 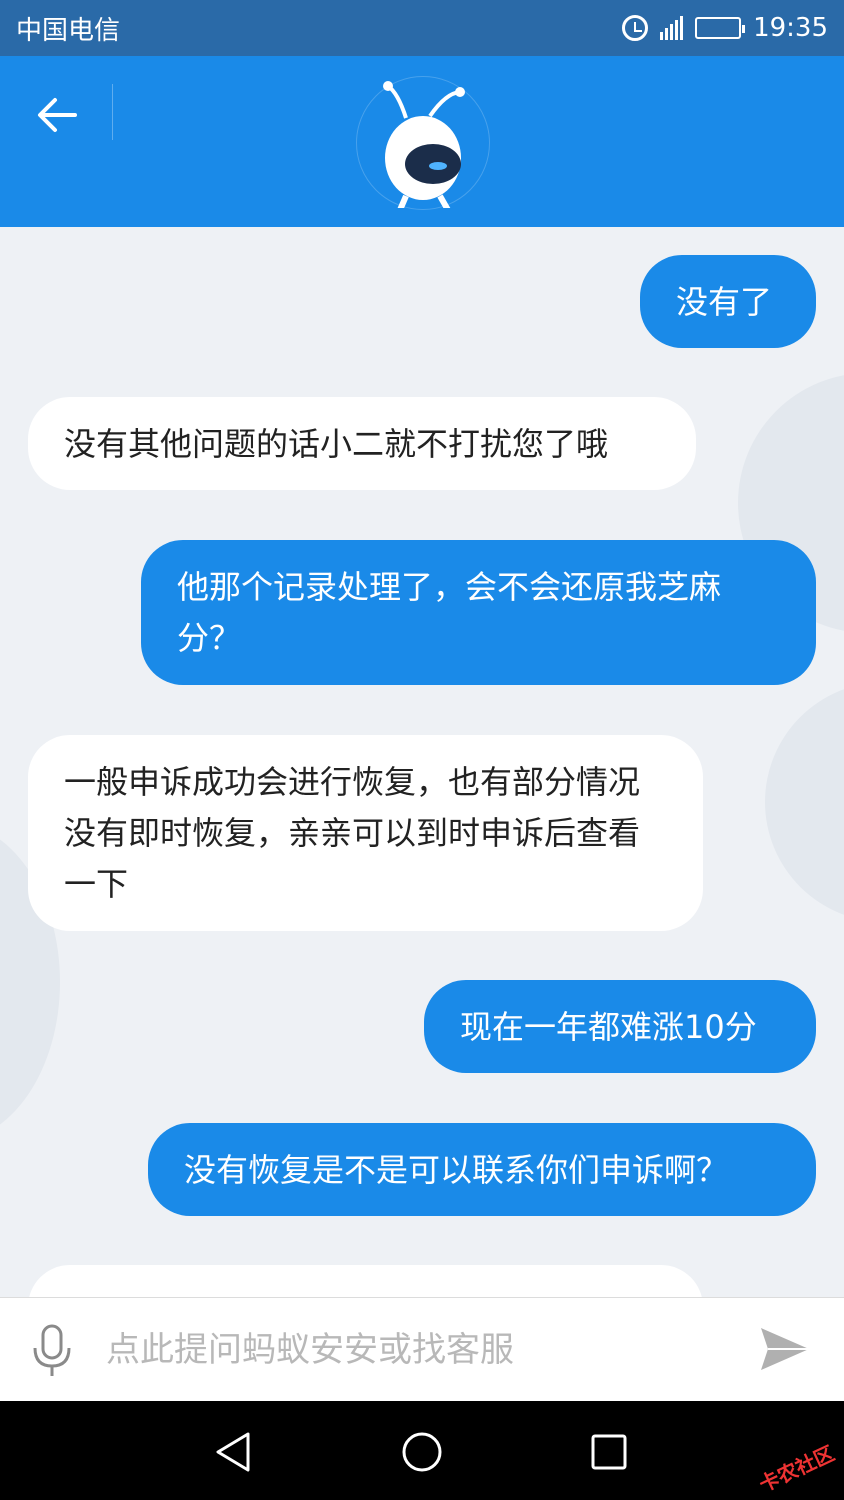 What do you see at coordinates (365, 833) in the screenshot?
I see `message-bubble-bot: 一般申诉成功会进行恢复，也有部分情况没有即时恢复，亲亲可以到时申诉后查看一下` at bounding box center [365, 833].